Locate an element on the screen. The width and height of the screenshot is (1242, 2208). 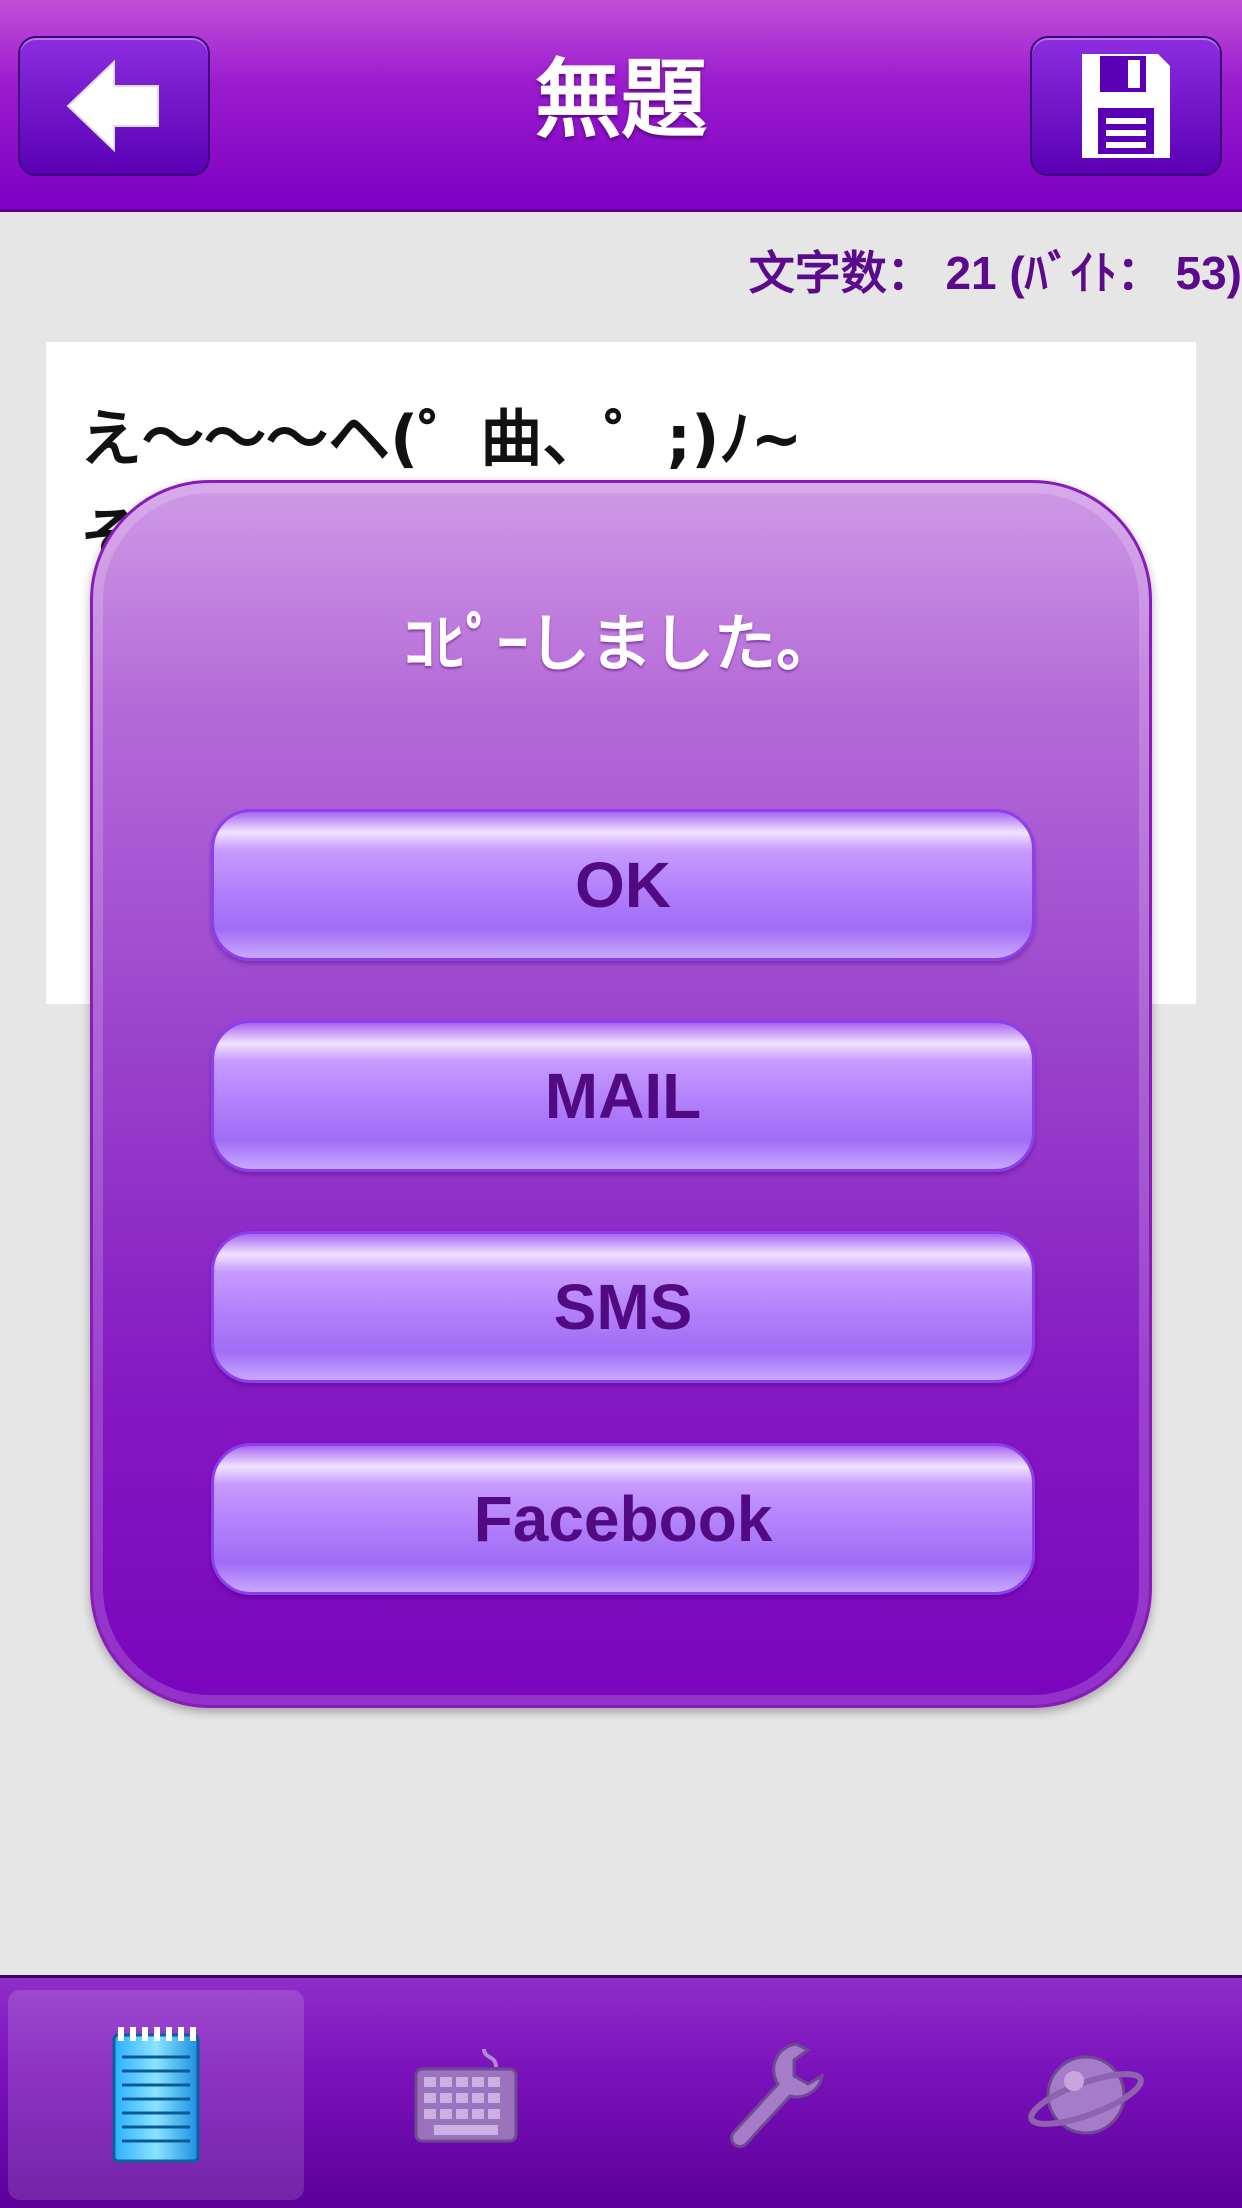
save-button is located at coordinates (1126, 106).